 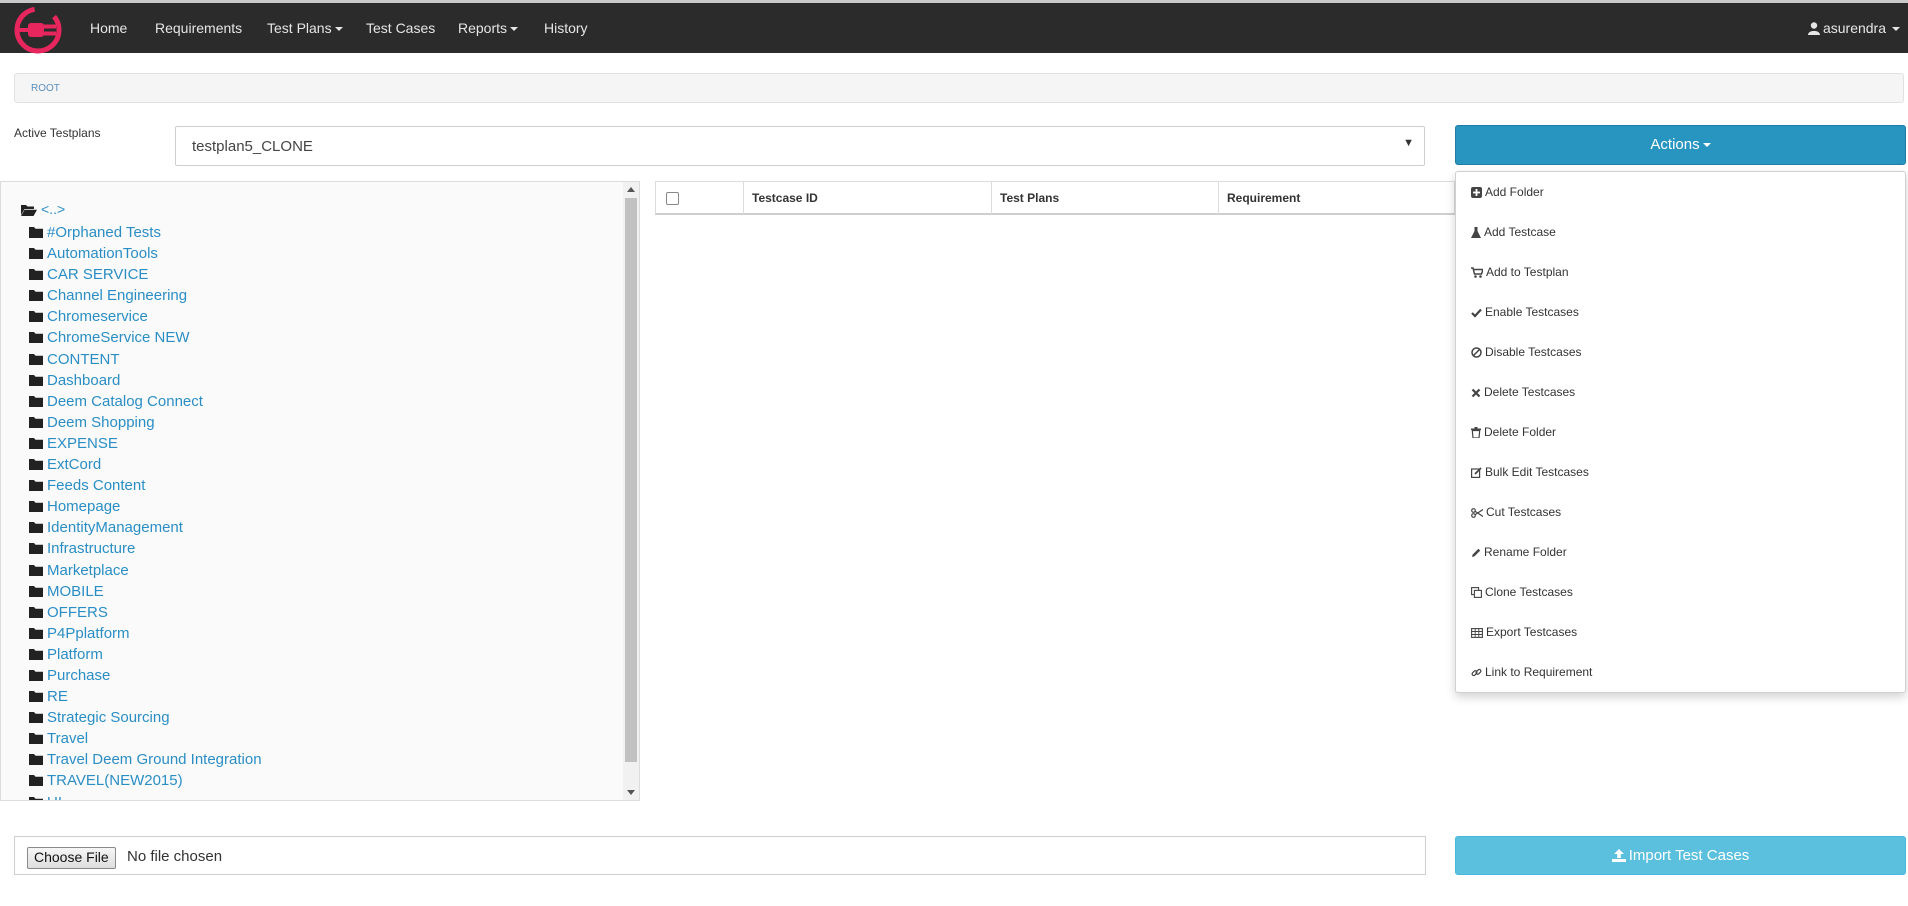 I want to click on menu-disable-testcases: Disable Testcases, so click(x=1526, y=352).